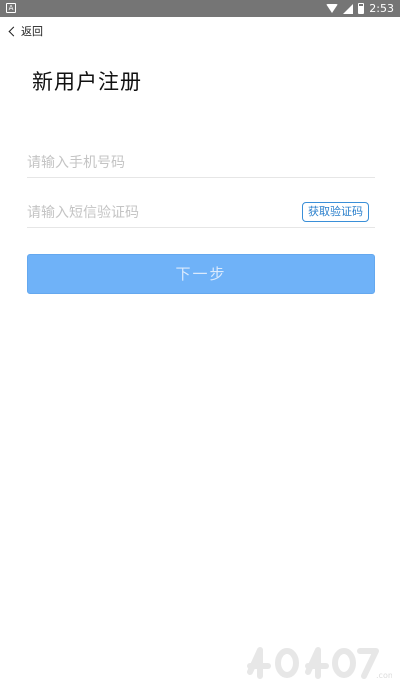 This screenshot has width=400, height=690. I want to click on watermark-logo: .com, so click(319, 663).